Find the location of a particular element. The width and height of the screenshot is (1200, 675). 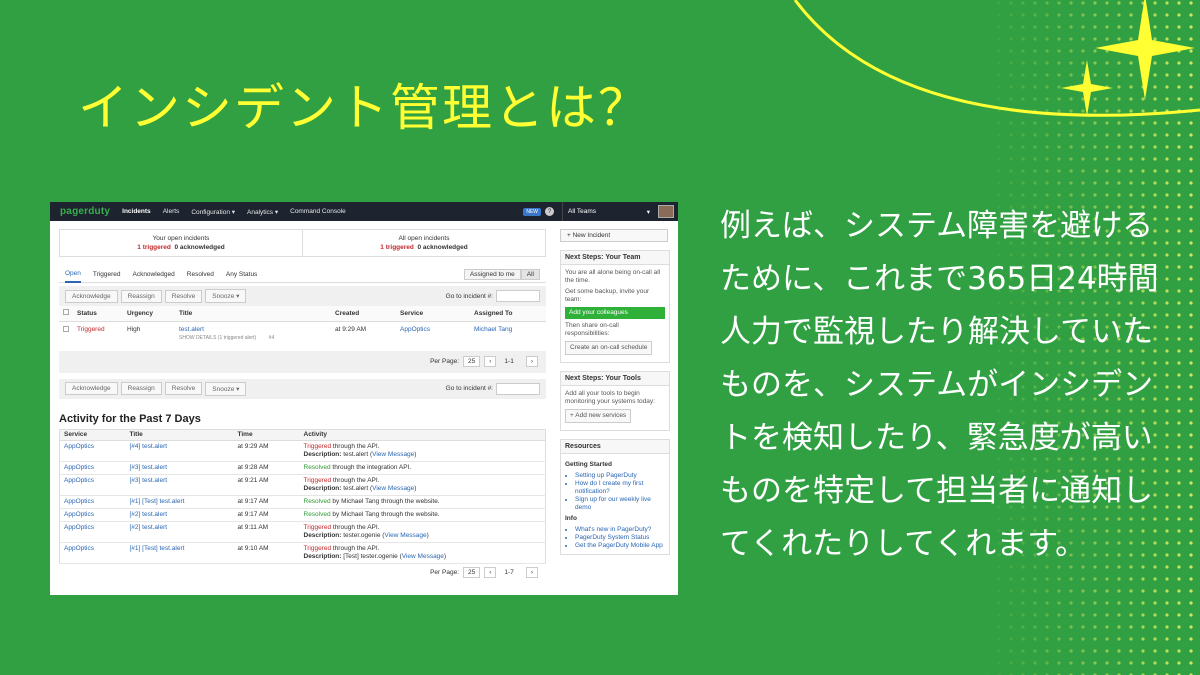

tab-acknowledged: Acknowledged is located at coordinates (153, 275).